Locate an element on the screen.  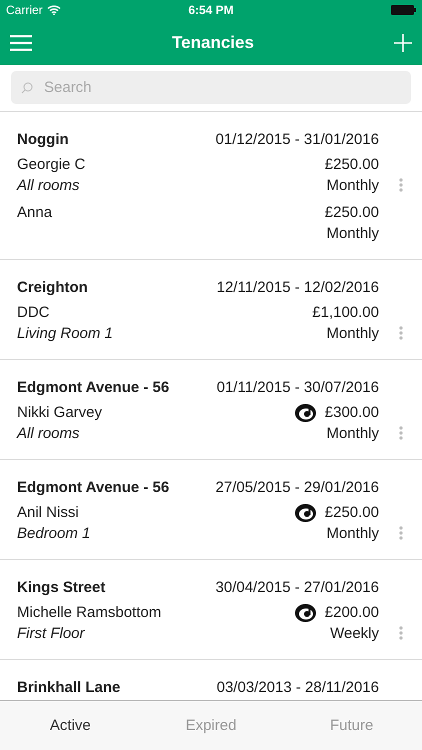
property-name: Noggin is located at coordinates (43, 139).